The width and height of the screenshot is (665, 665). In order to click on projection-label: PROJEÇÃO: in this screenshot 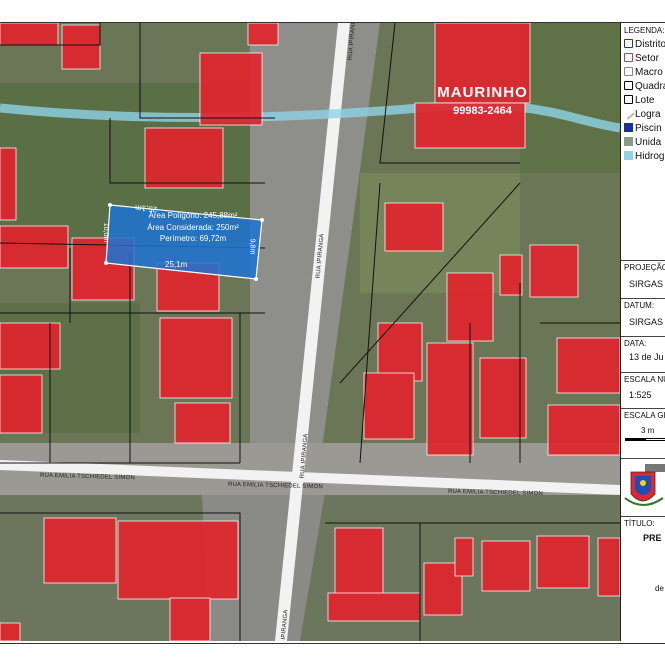, I will do `click(644, 267)`.